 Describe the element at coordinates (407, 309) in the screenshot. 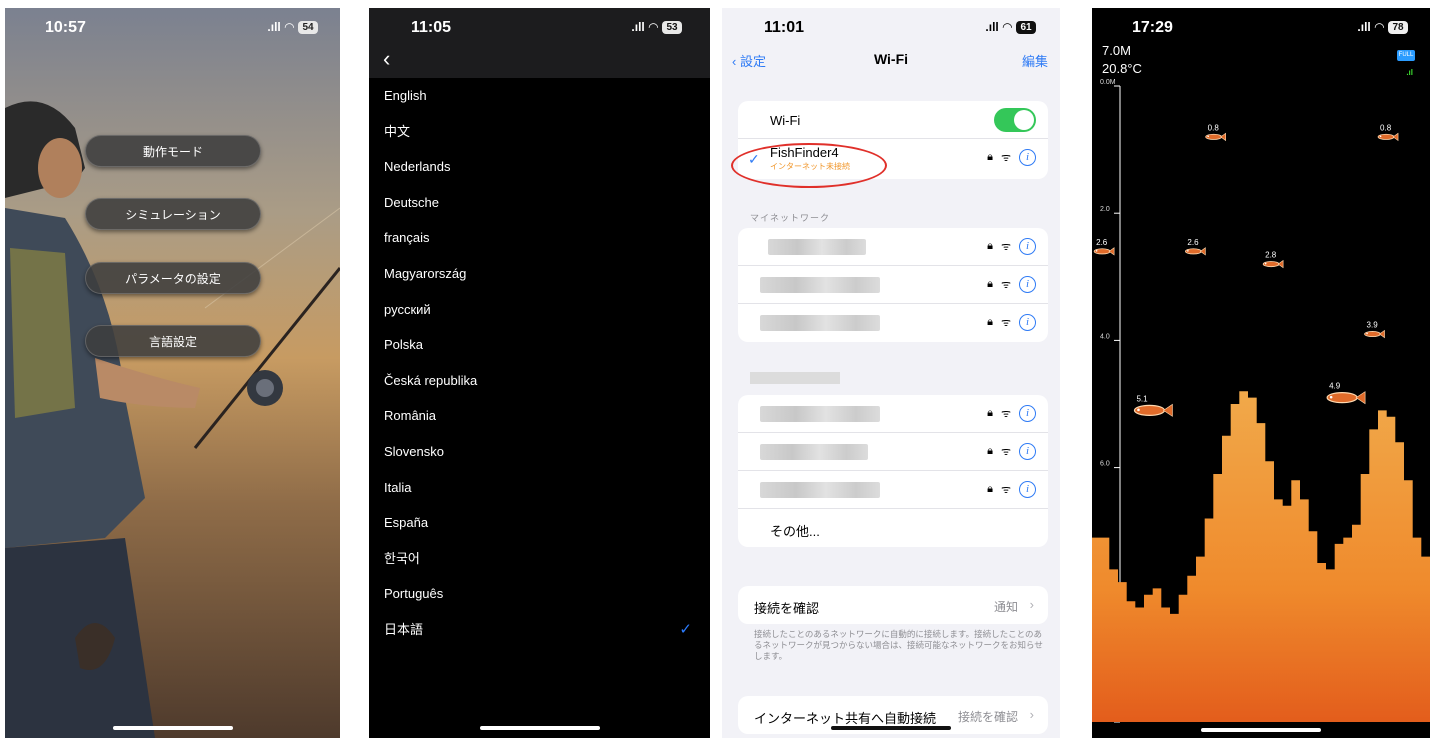

I see `language-label: русский` at that location.